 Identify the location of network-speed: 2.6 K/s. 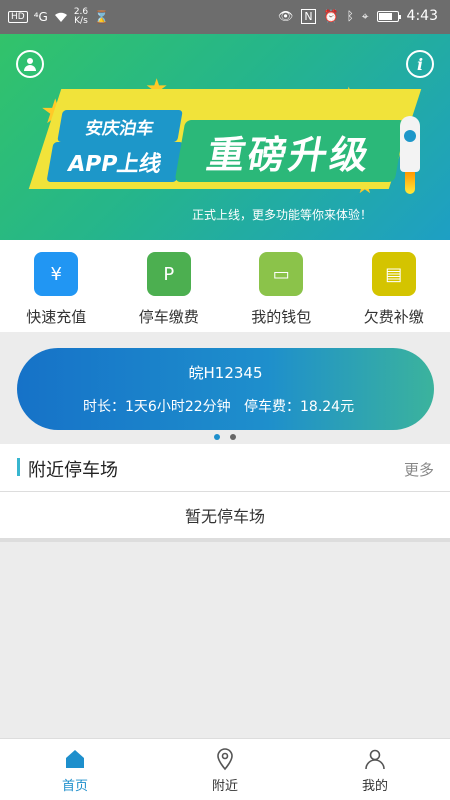
(81, 16).